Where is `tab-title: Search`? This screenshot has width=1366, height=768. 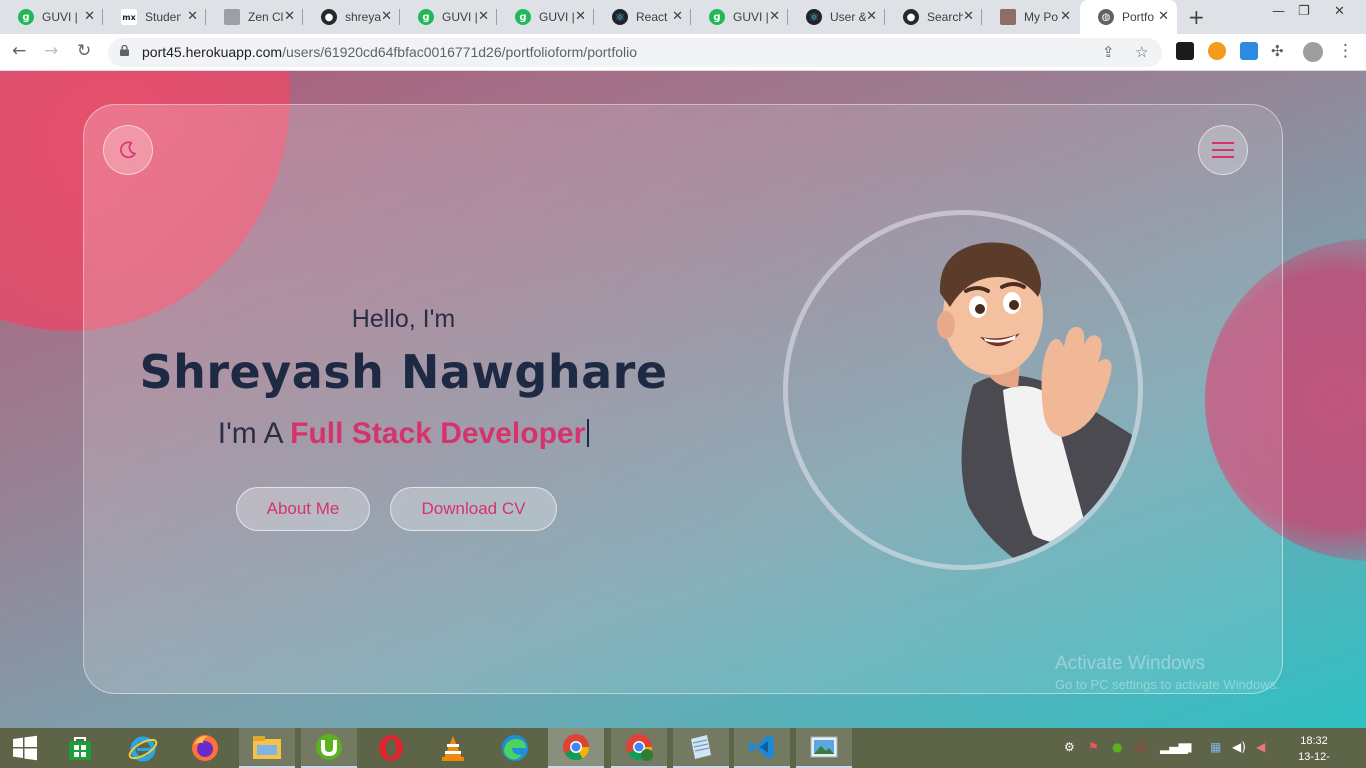
tab-title: Search is located at coordinates (945, 17).